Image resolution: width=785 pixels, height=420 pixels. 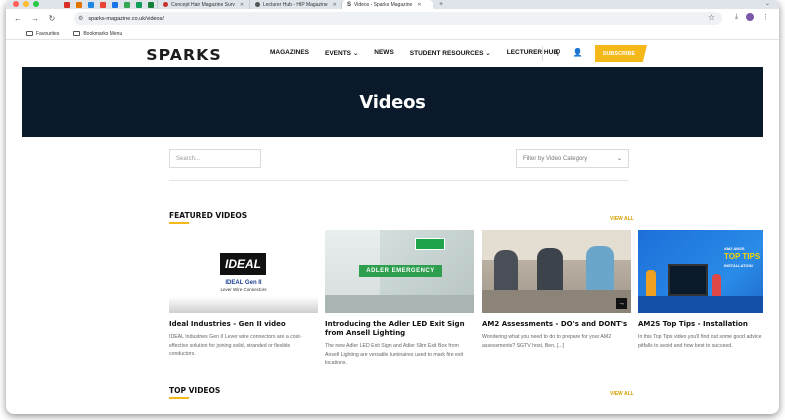 I want to click on exit-sign-shape, so click(x=430, y=244).